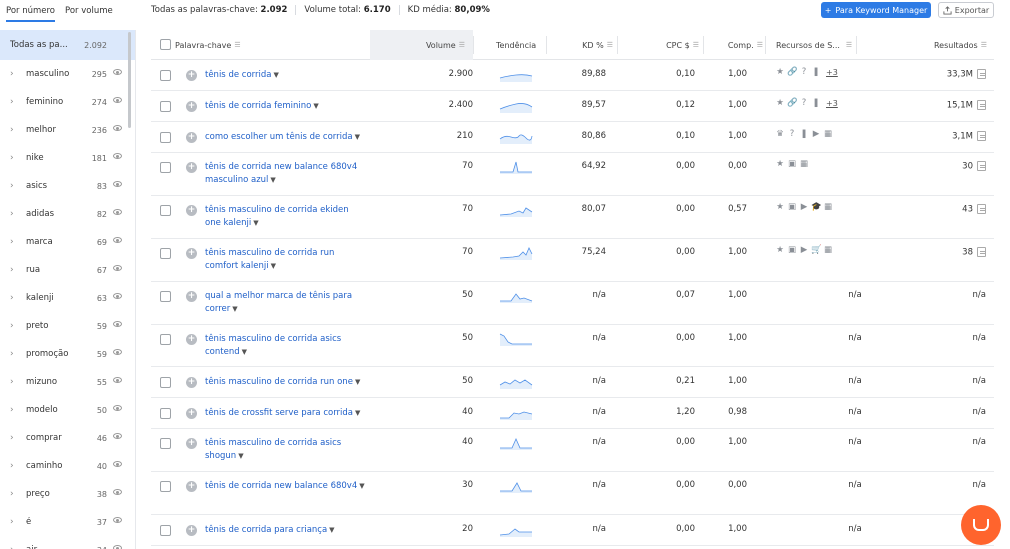  I want to click on sidebar-item: › modelo 50, so click(67, 410).